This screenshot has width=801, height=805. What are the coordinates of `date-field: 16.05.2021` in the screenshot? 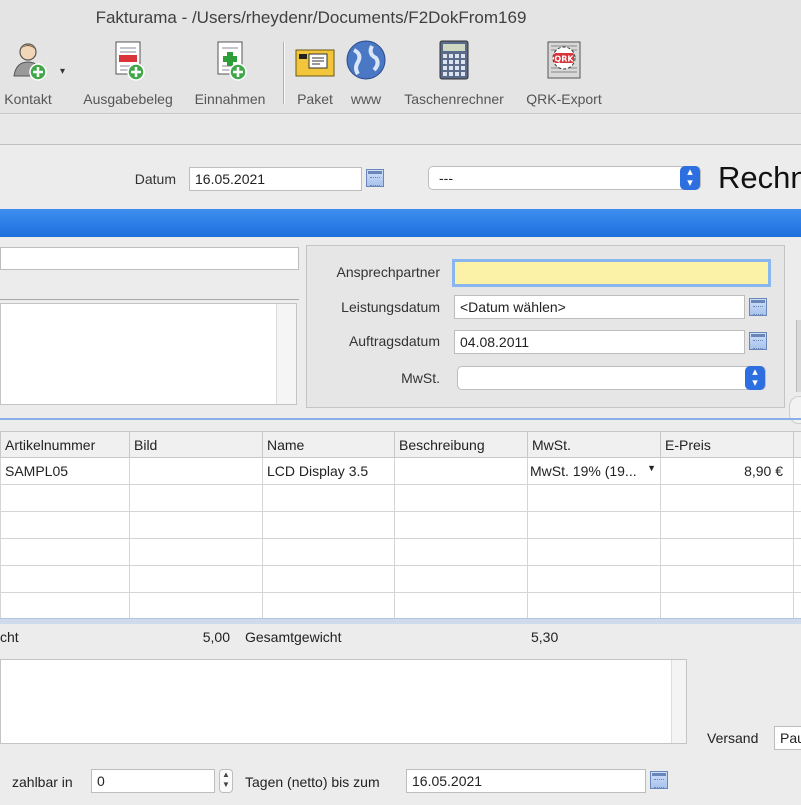 It's located at (275, 179).